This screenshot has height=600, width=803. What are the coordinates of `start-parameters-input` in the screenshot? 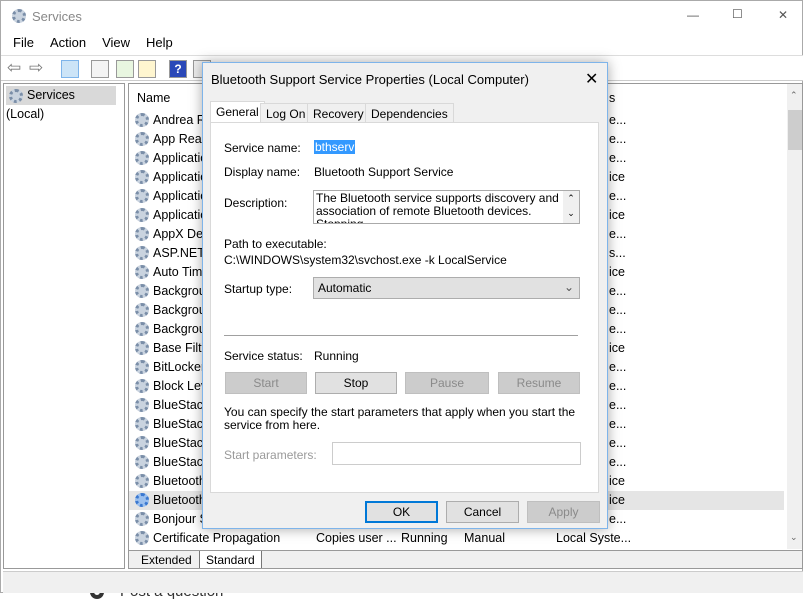 It's located at (456, 453).